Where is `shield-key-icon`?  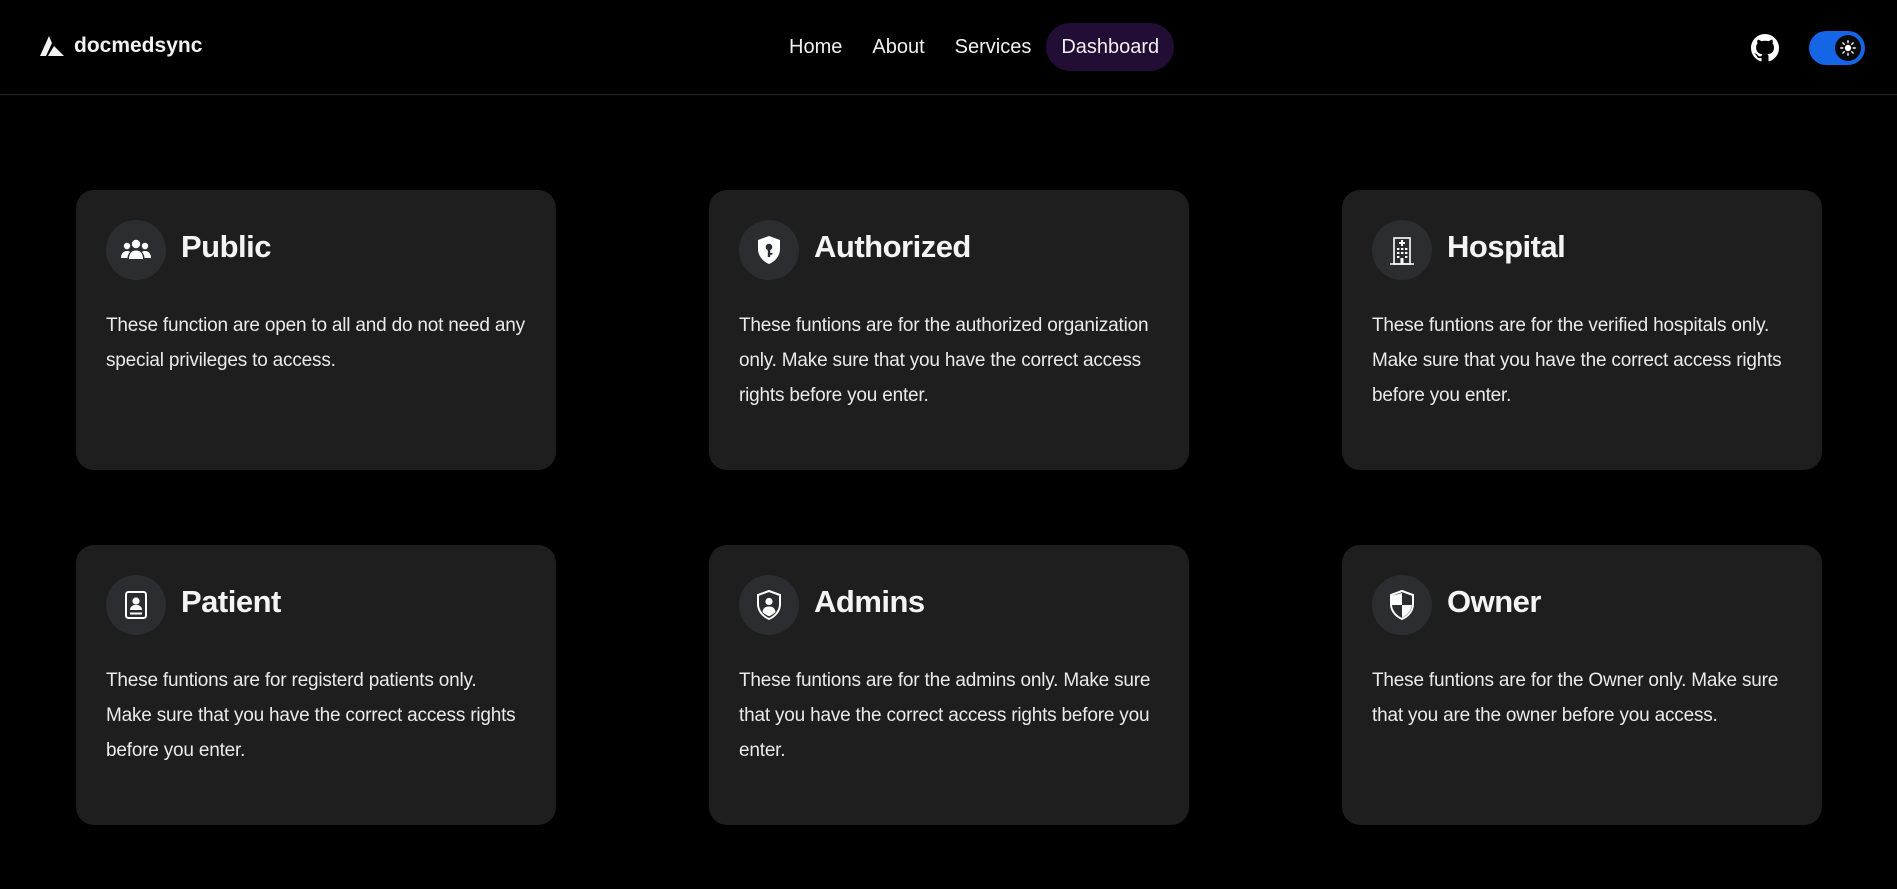 shield-key-icon is located at coordinates (769, 250).